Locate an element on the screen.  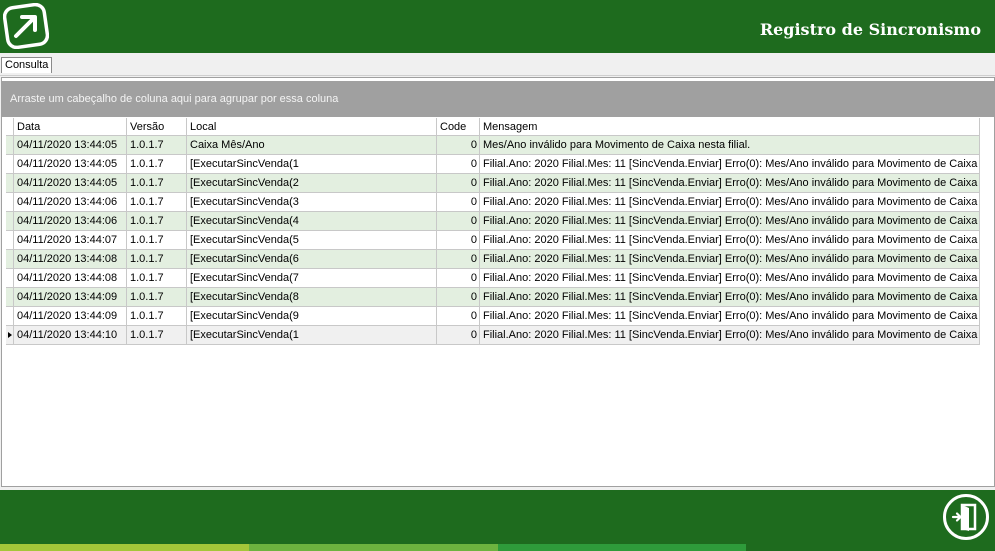
current-row-arrow-icon is located at coordinates (10, 335).